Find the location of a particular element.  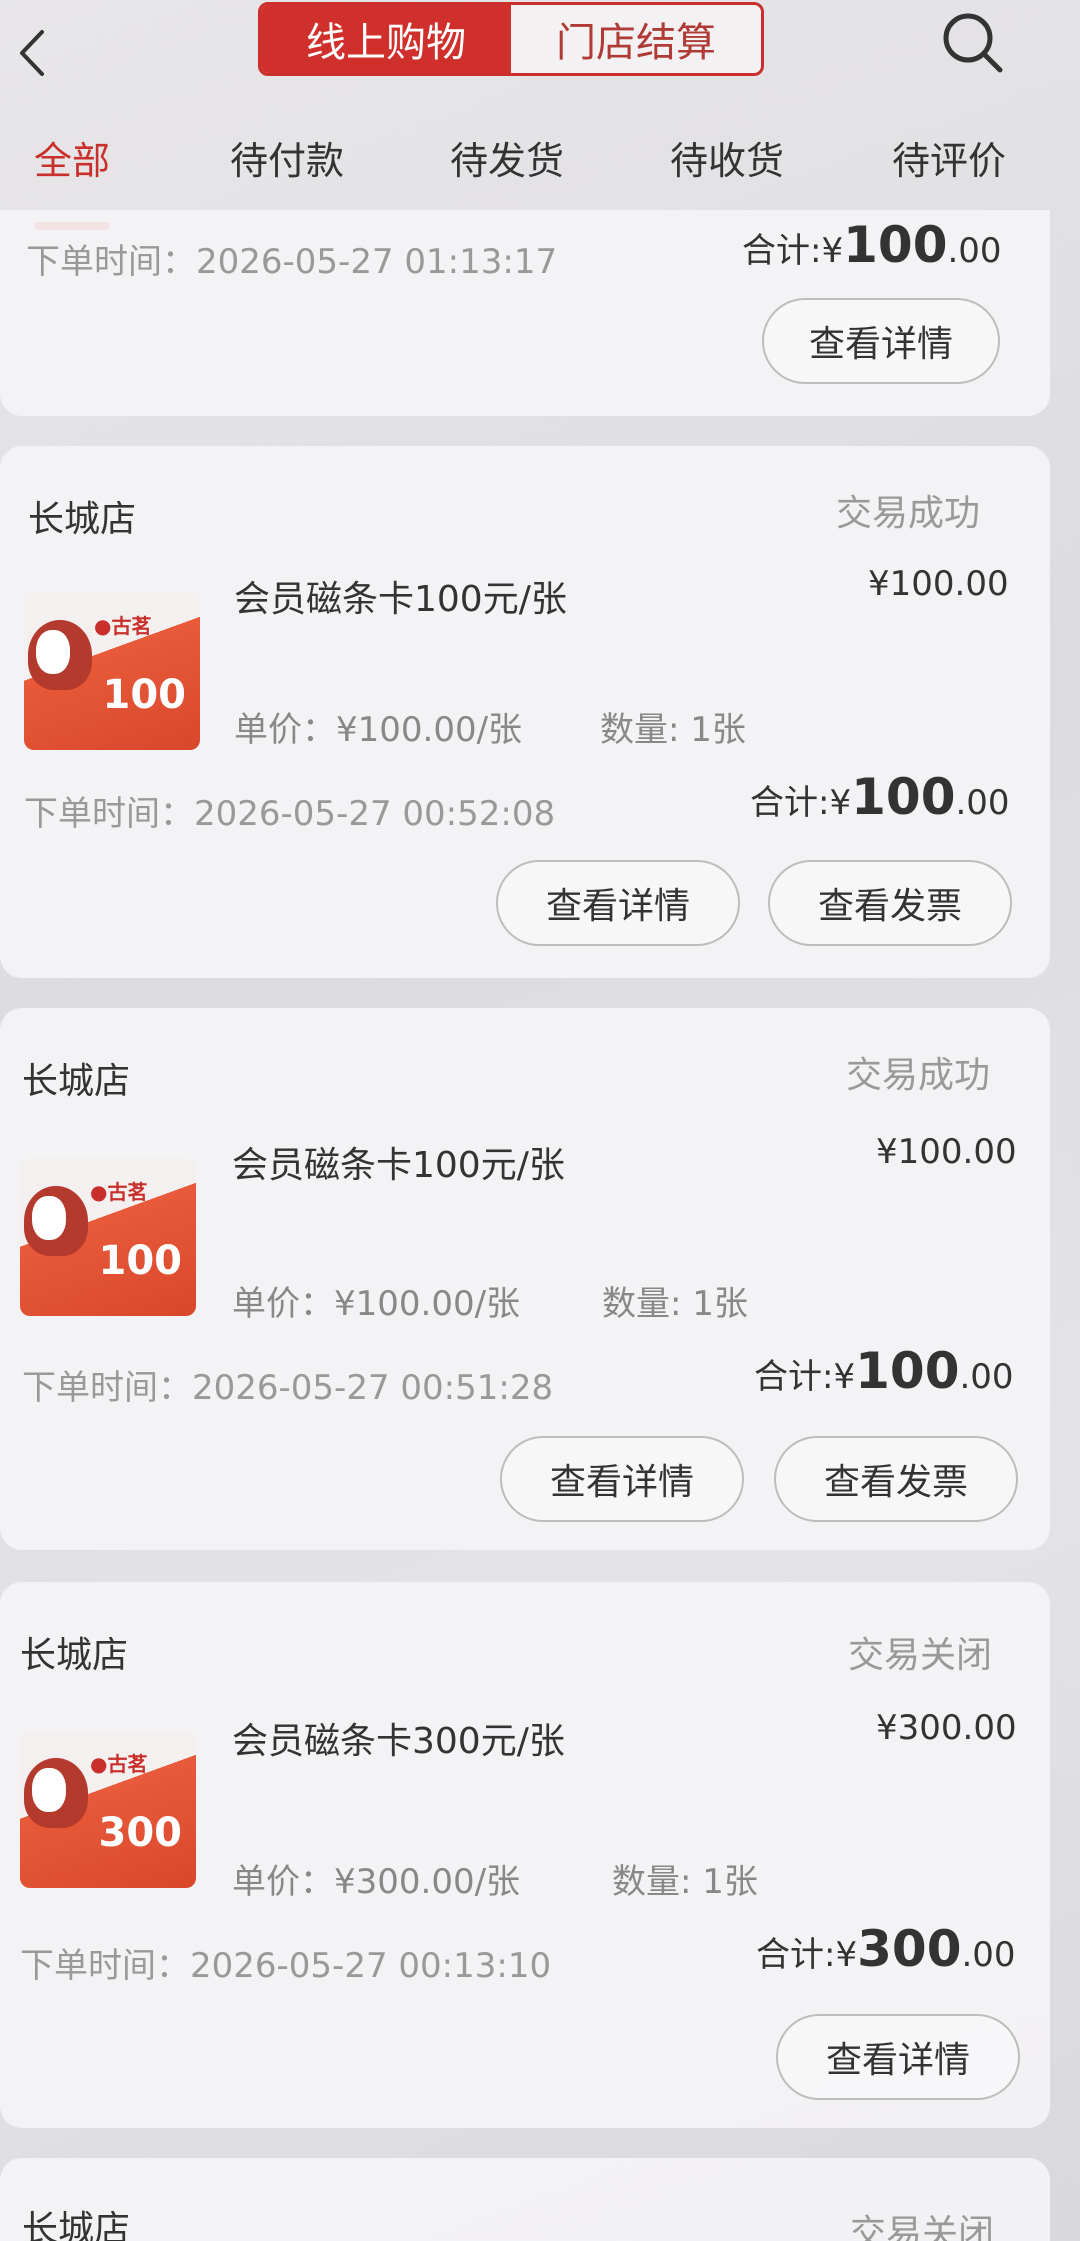

chevron-left-icon is located at coordinates (32, 53).